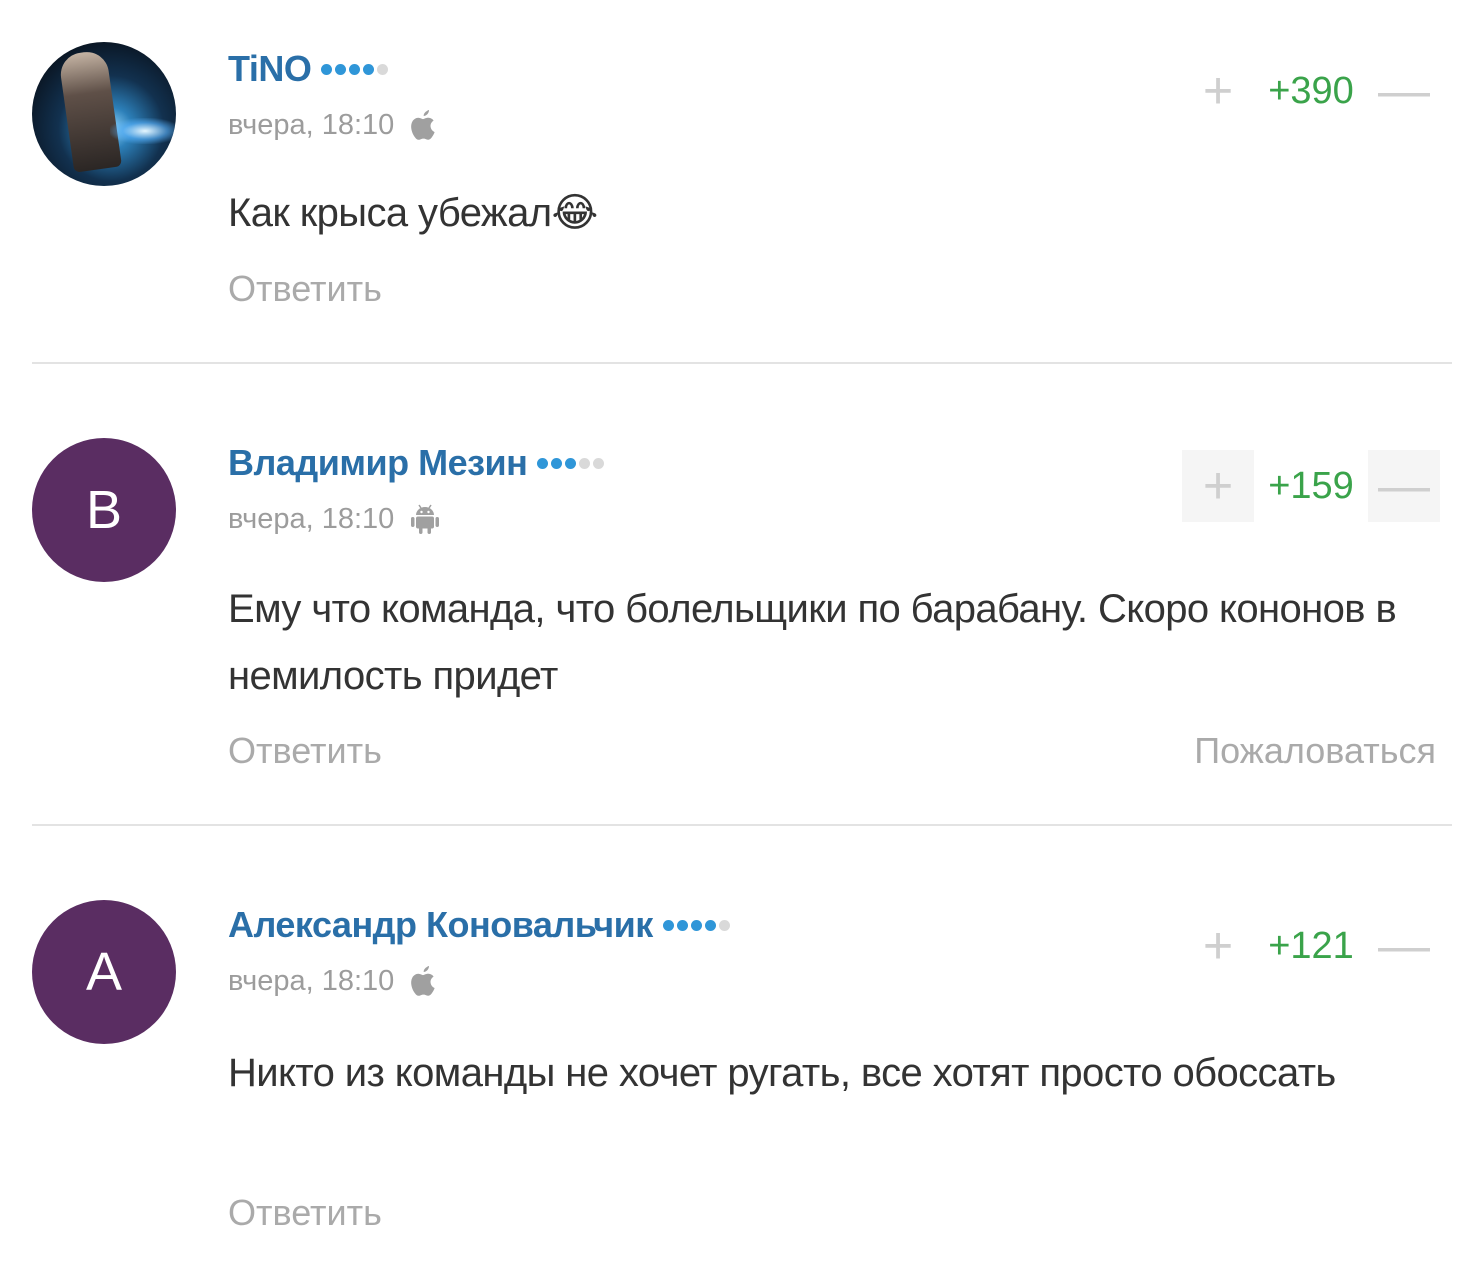 The height and width of the screenshot is (1271, 1460). I want to click on avatar-photo-figure, so click(90, 111).